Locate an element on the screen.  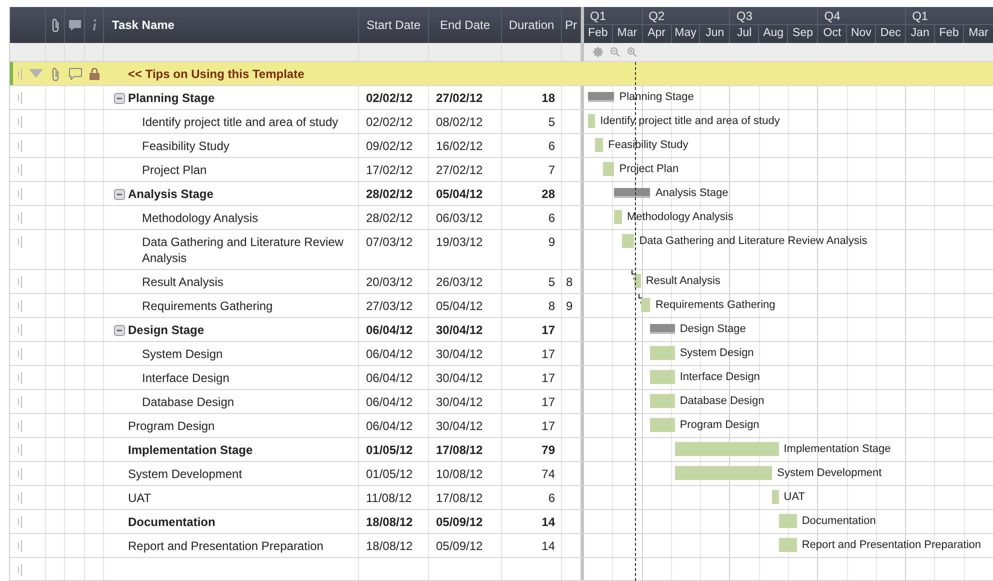
bar-label: Interface Design is located at coordinates (720, 377).